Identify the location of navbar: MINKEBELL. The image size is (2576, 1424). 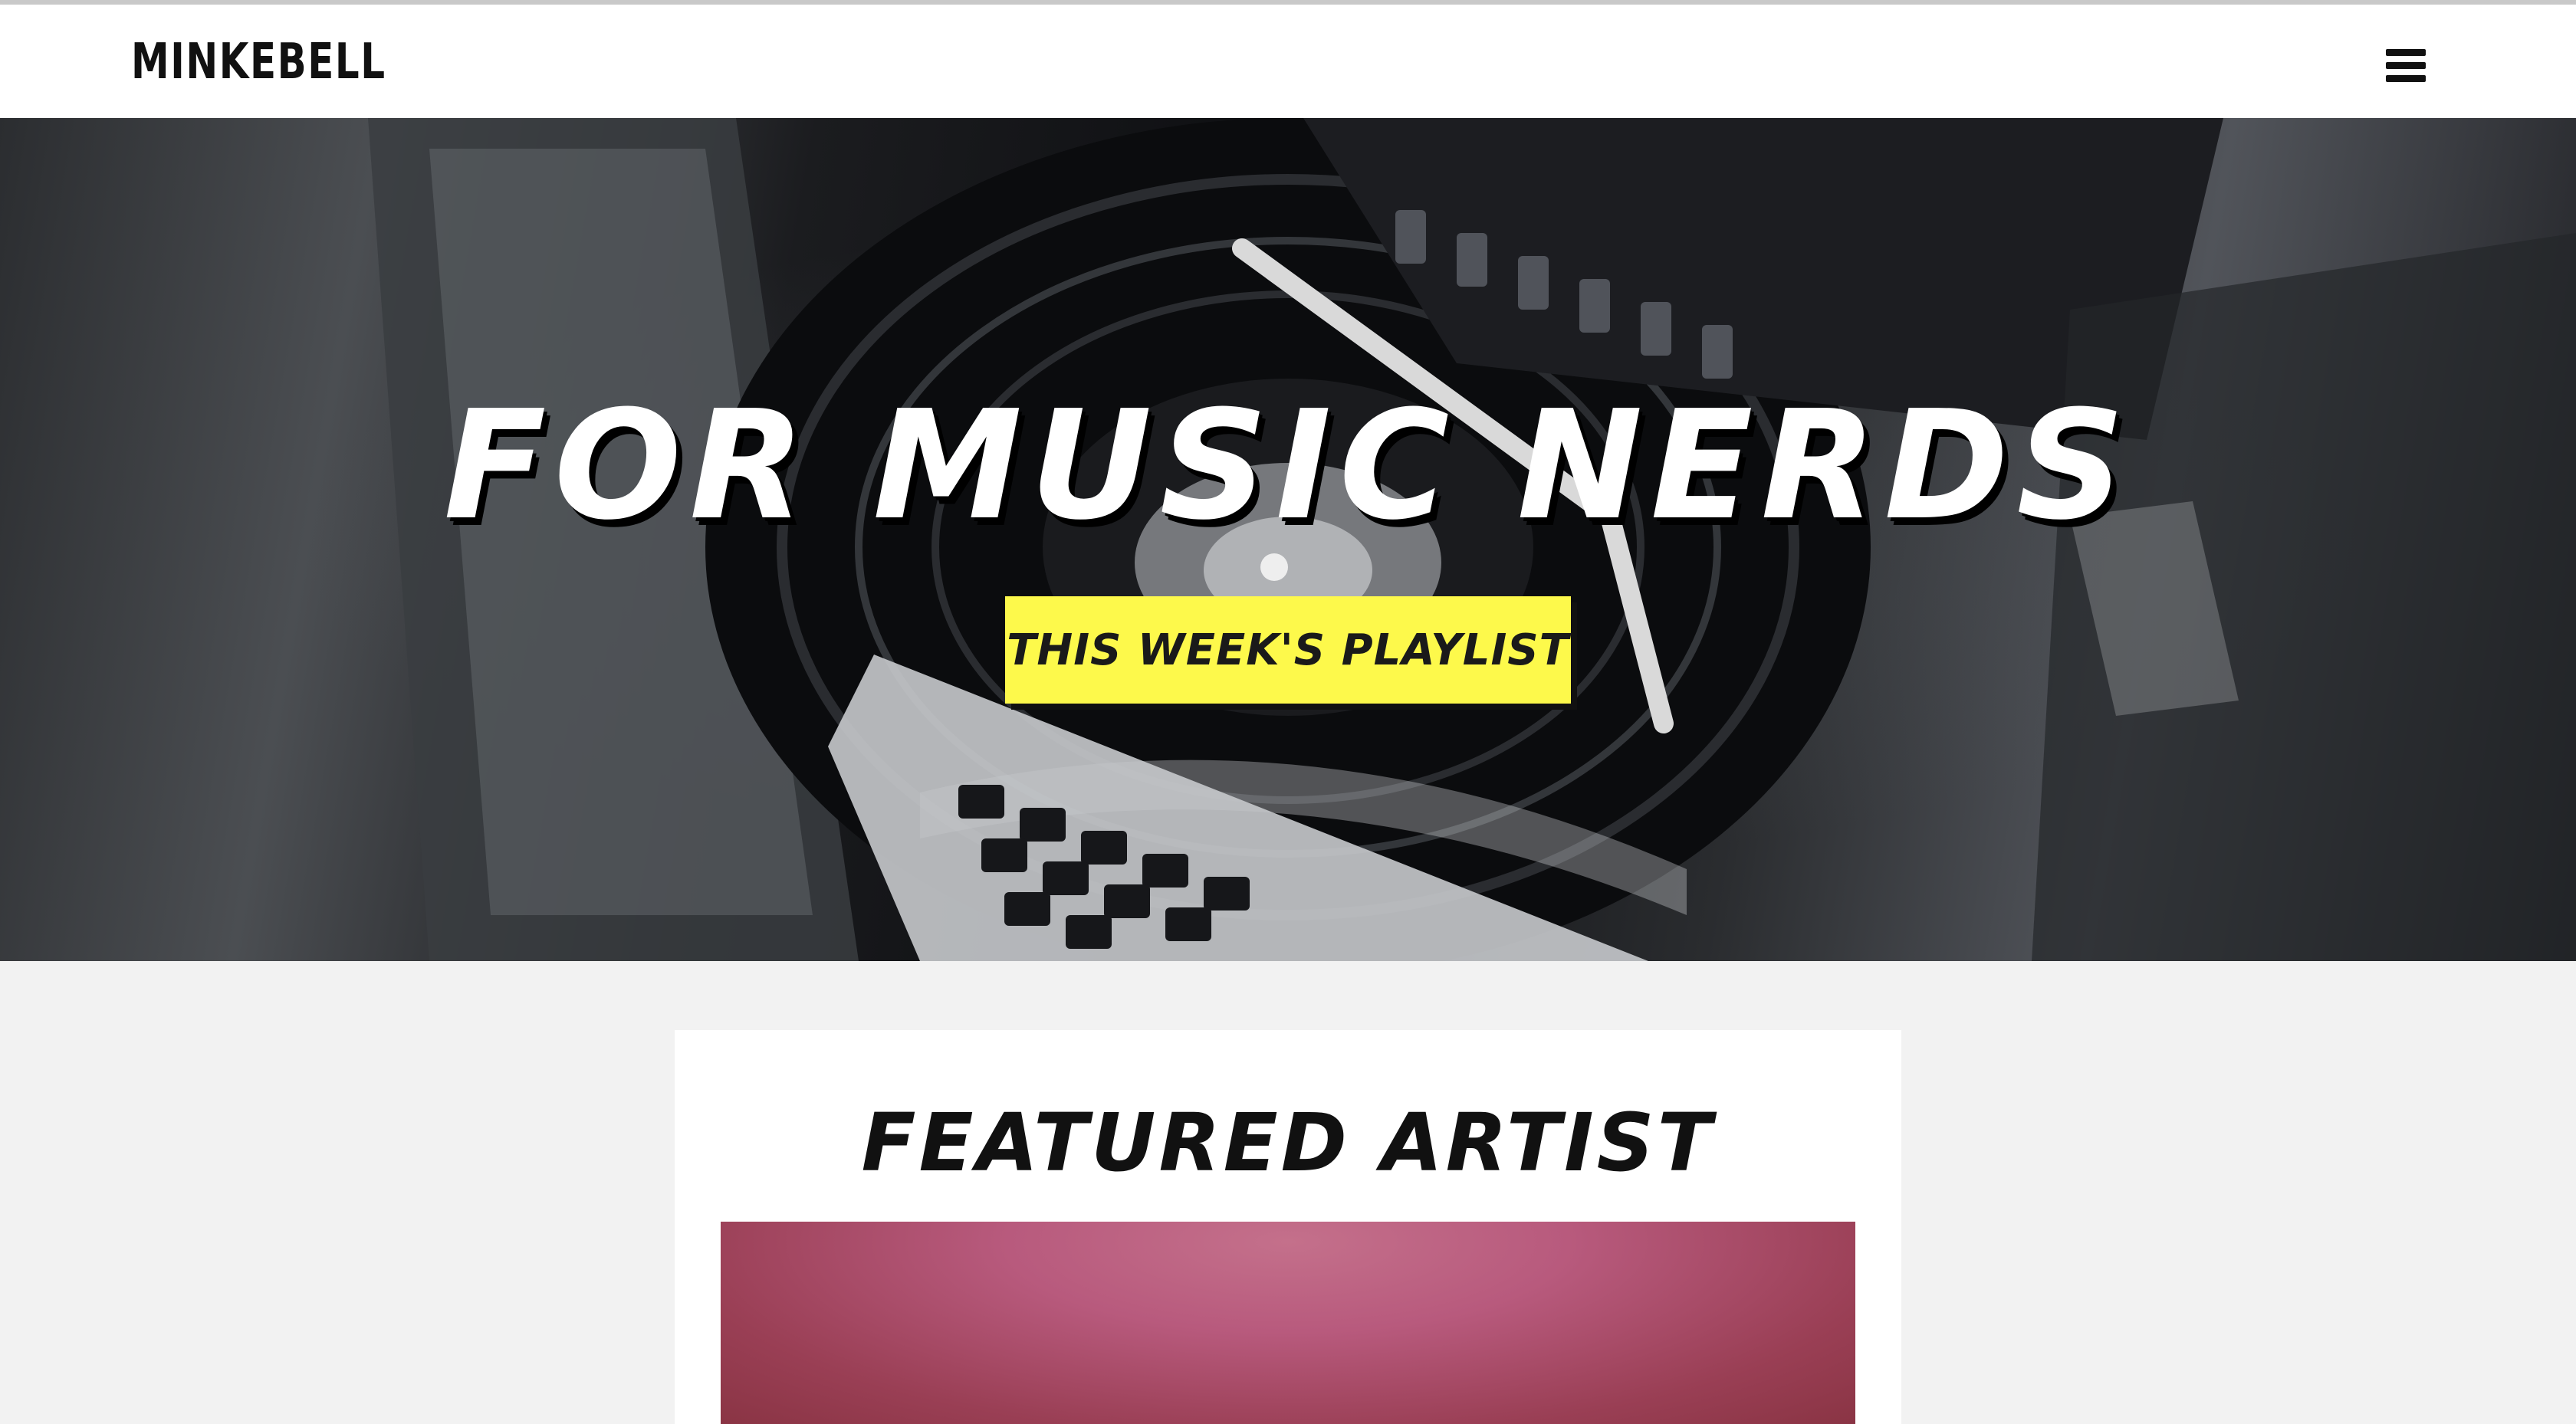
(1288, 61).